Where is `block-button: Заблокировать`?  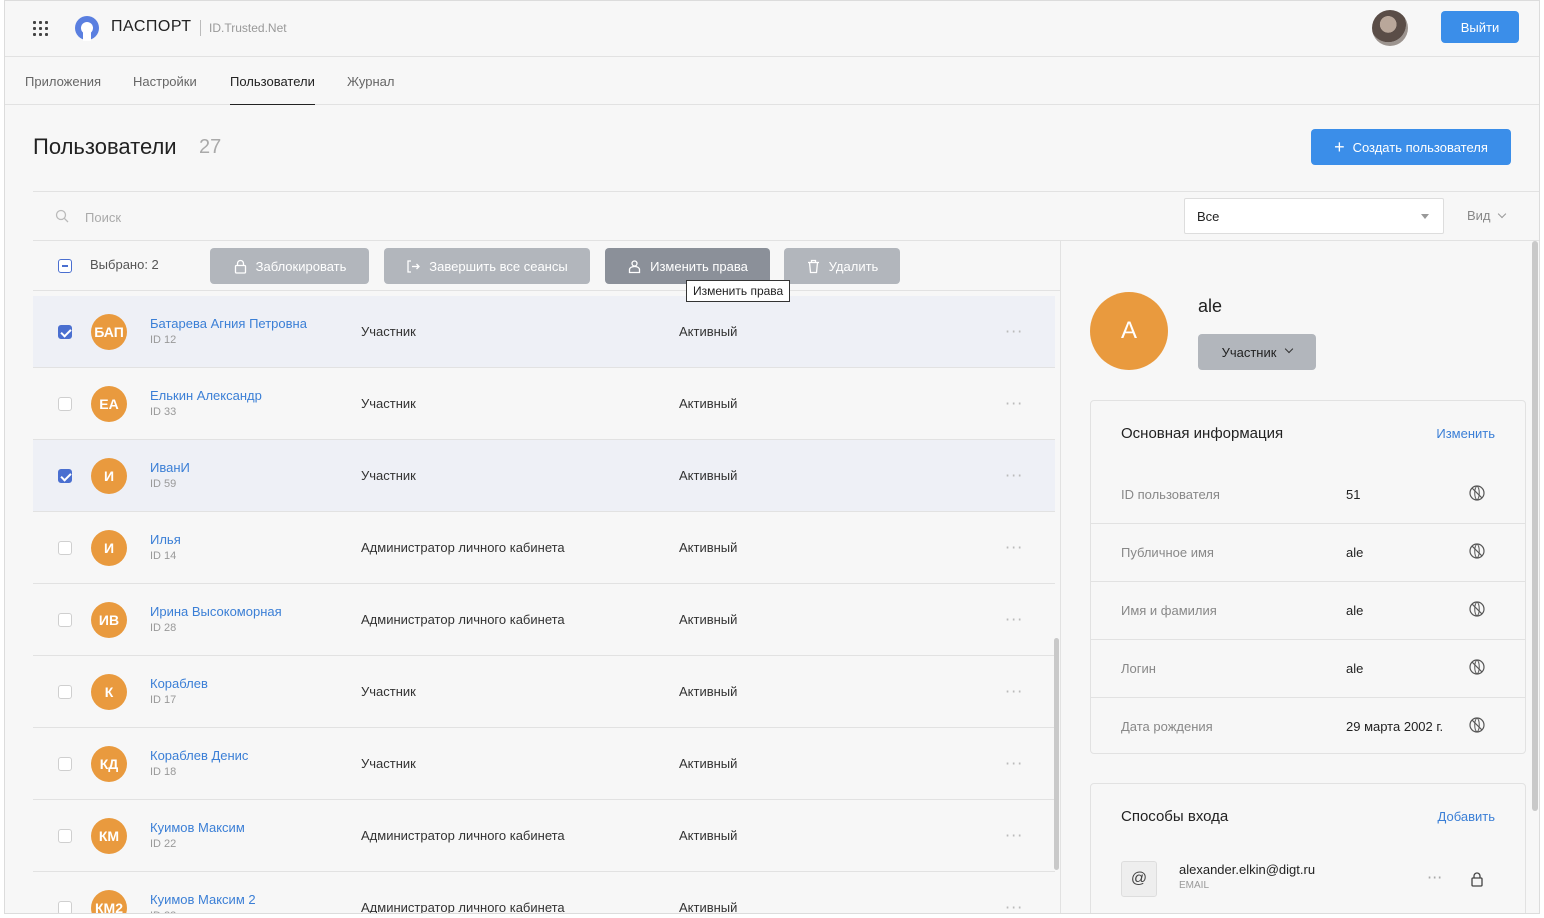
block-button: Заблокировать is located at coordinates (289, 266).